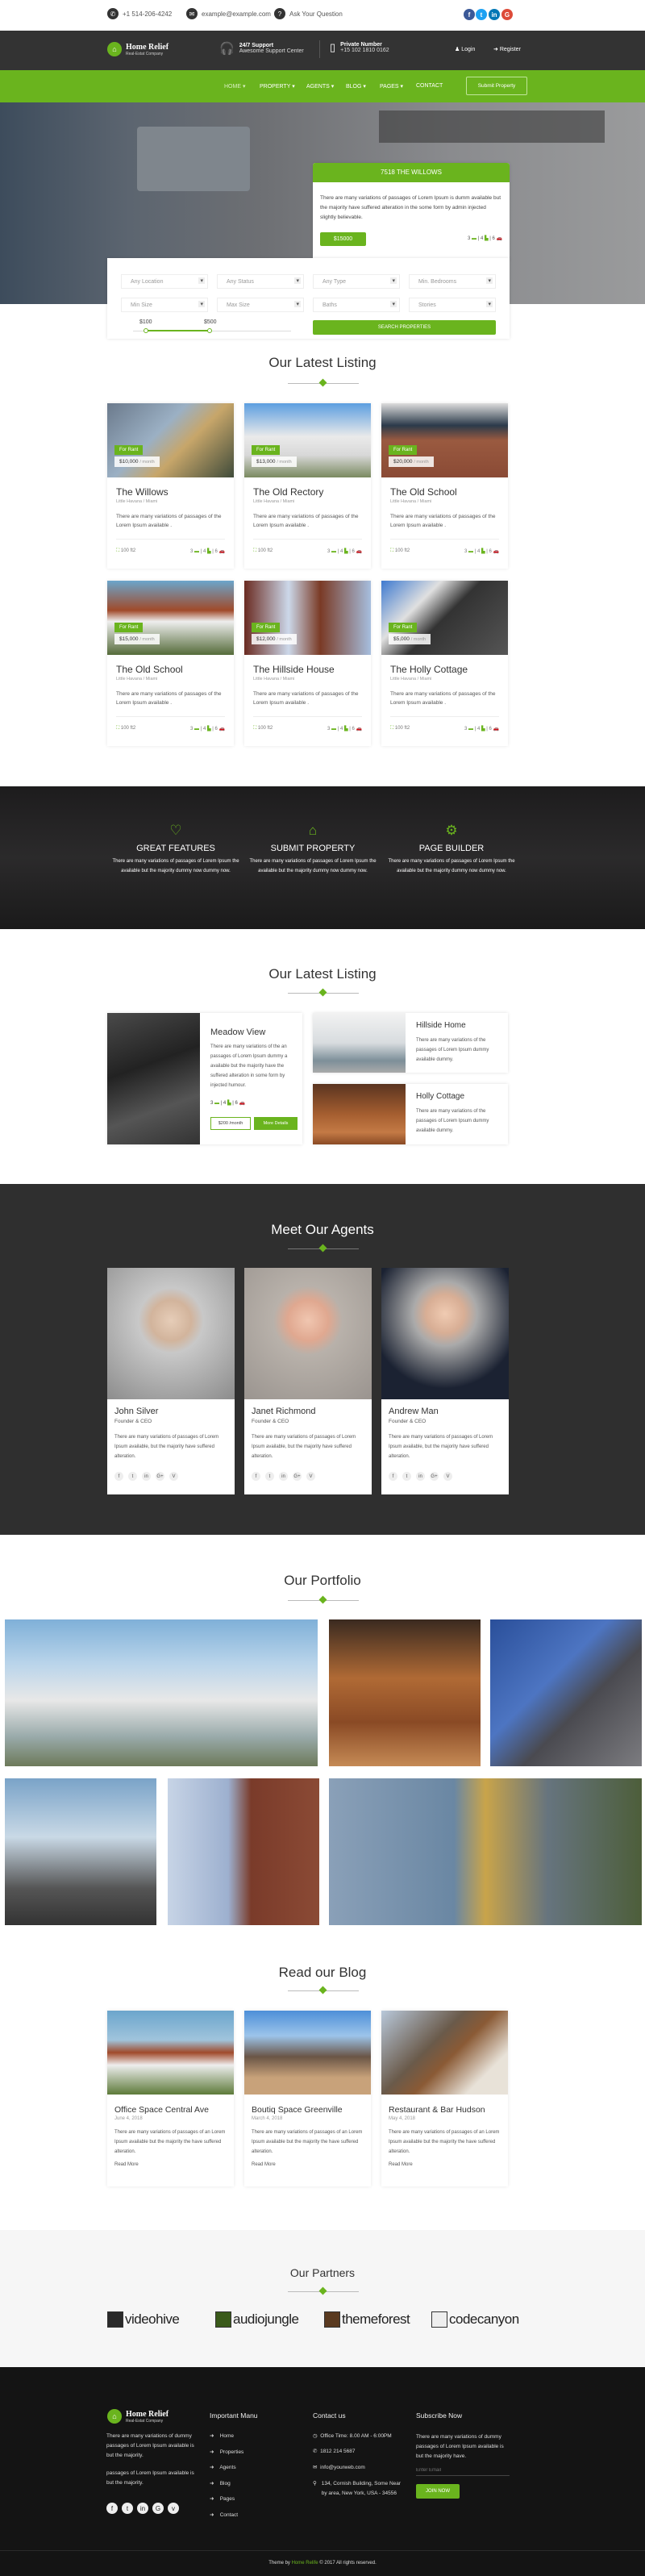 This screenshot has height=2576, width=645. Describe the element at coordinates (260, 281) in the screenshot. I see `status-select: Any Status` at that location.